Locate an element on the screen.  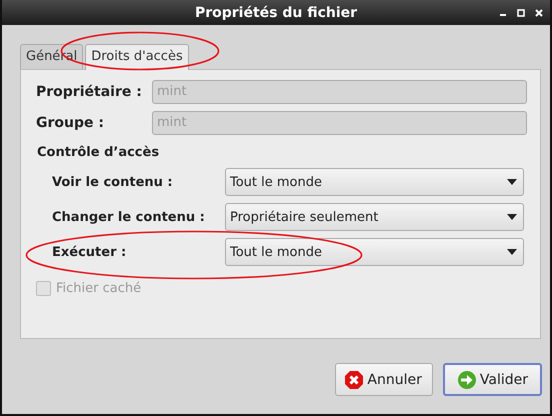
field-label: Changer le contenu : is located at coordinates (129, 217).